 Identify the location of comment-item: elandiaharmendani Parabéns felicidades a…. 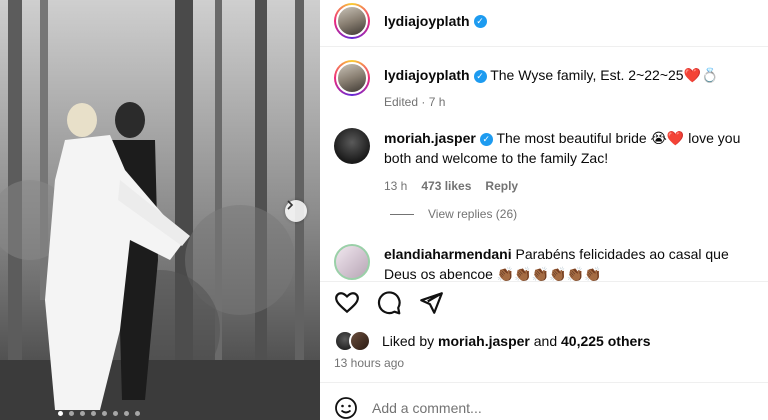
(549, 264).